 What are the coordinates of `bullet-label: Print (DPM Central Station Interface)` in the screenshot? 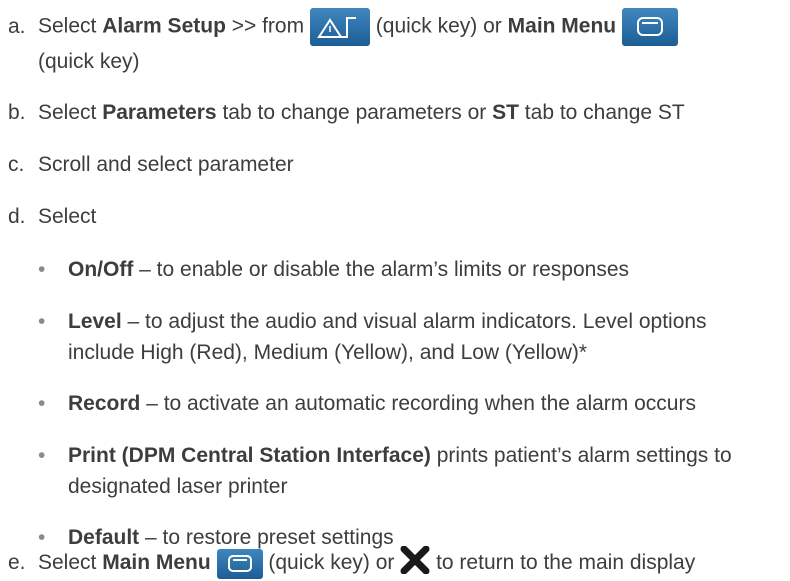 It's located at (249, 455).